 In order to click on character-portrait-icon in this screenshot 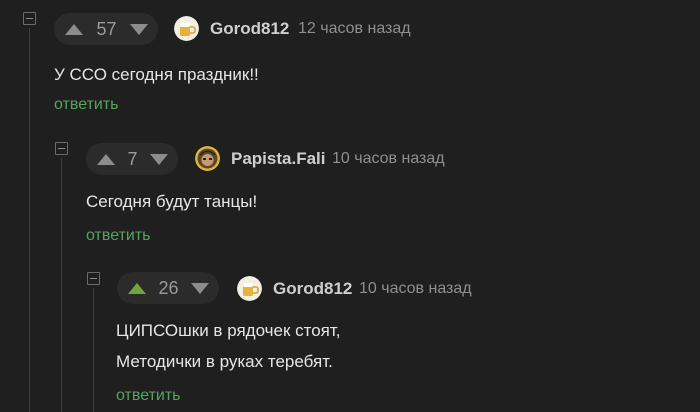, I will do `click(207, 158)`.